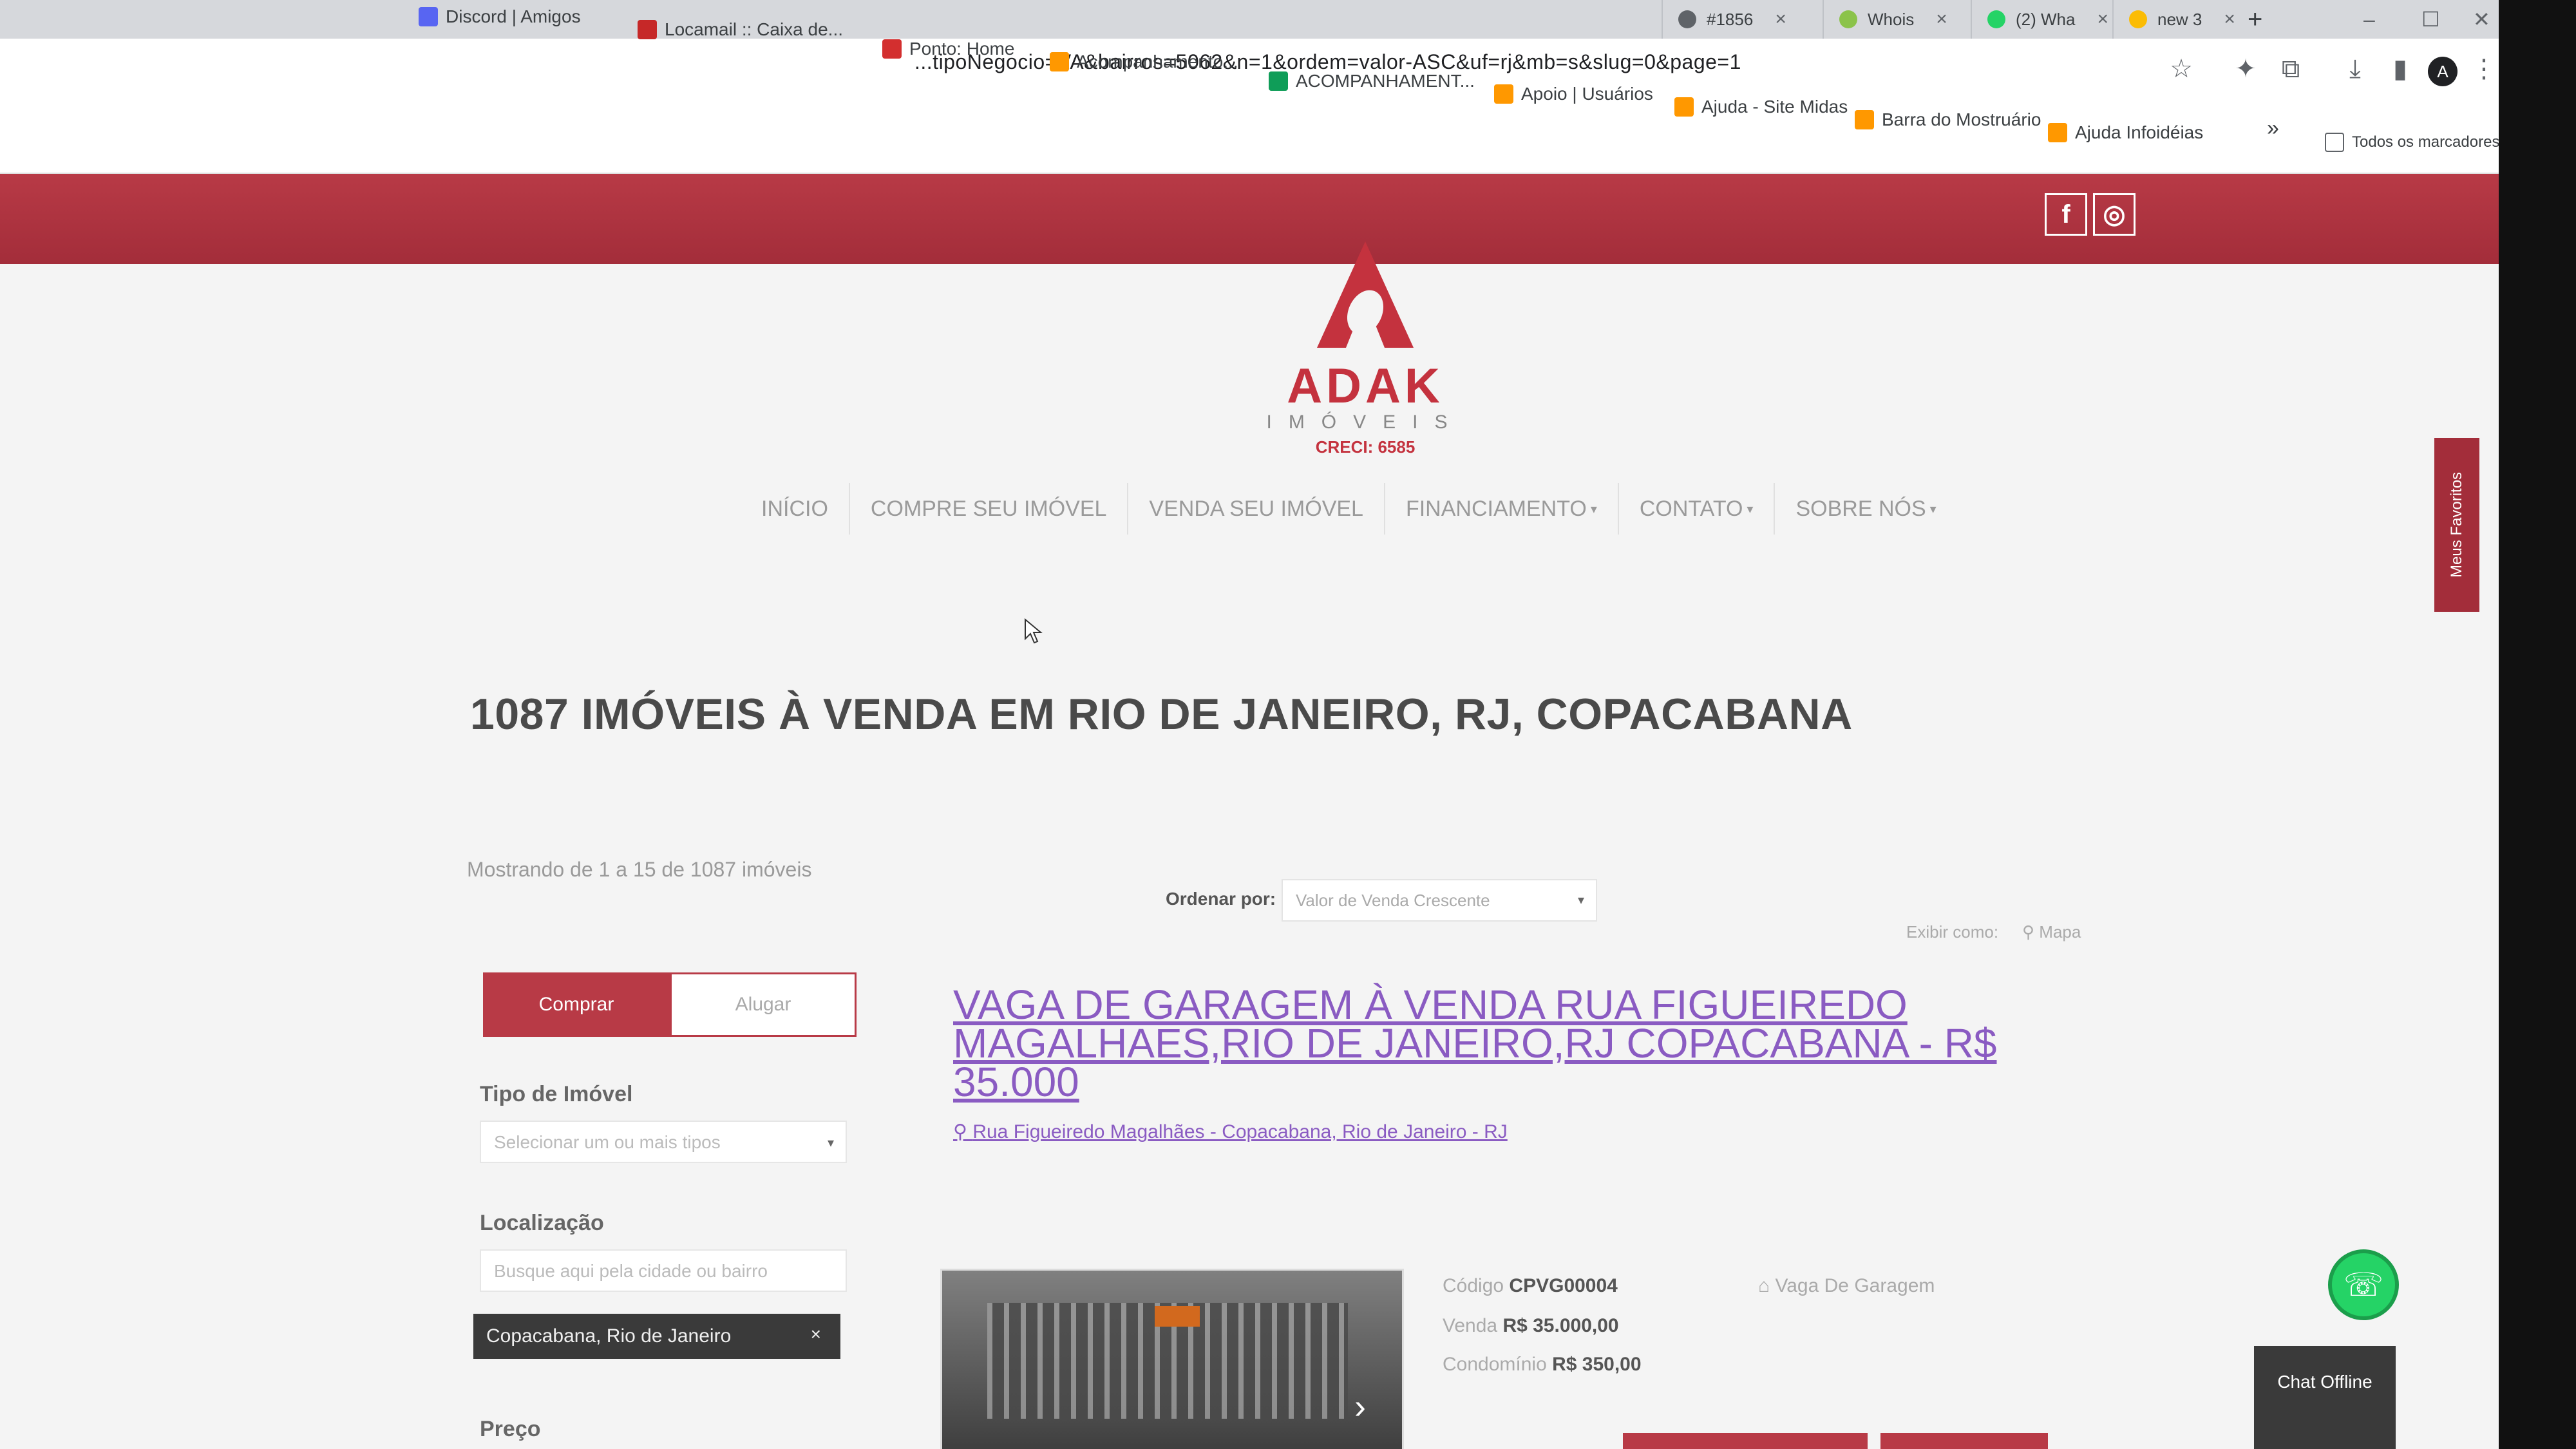  I want to click on bookmark-star-icon: ☆, so click(2181, 69).